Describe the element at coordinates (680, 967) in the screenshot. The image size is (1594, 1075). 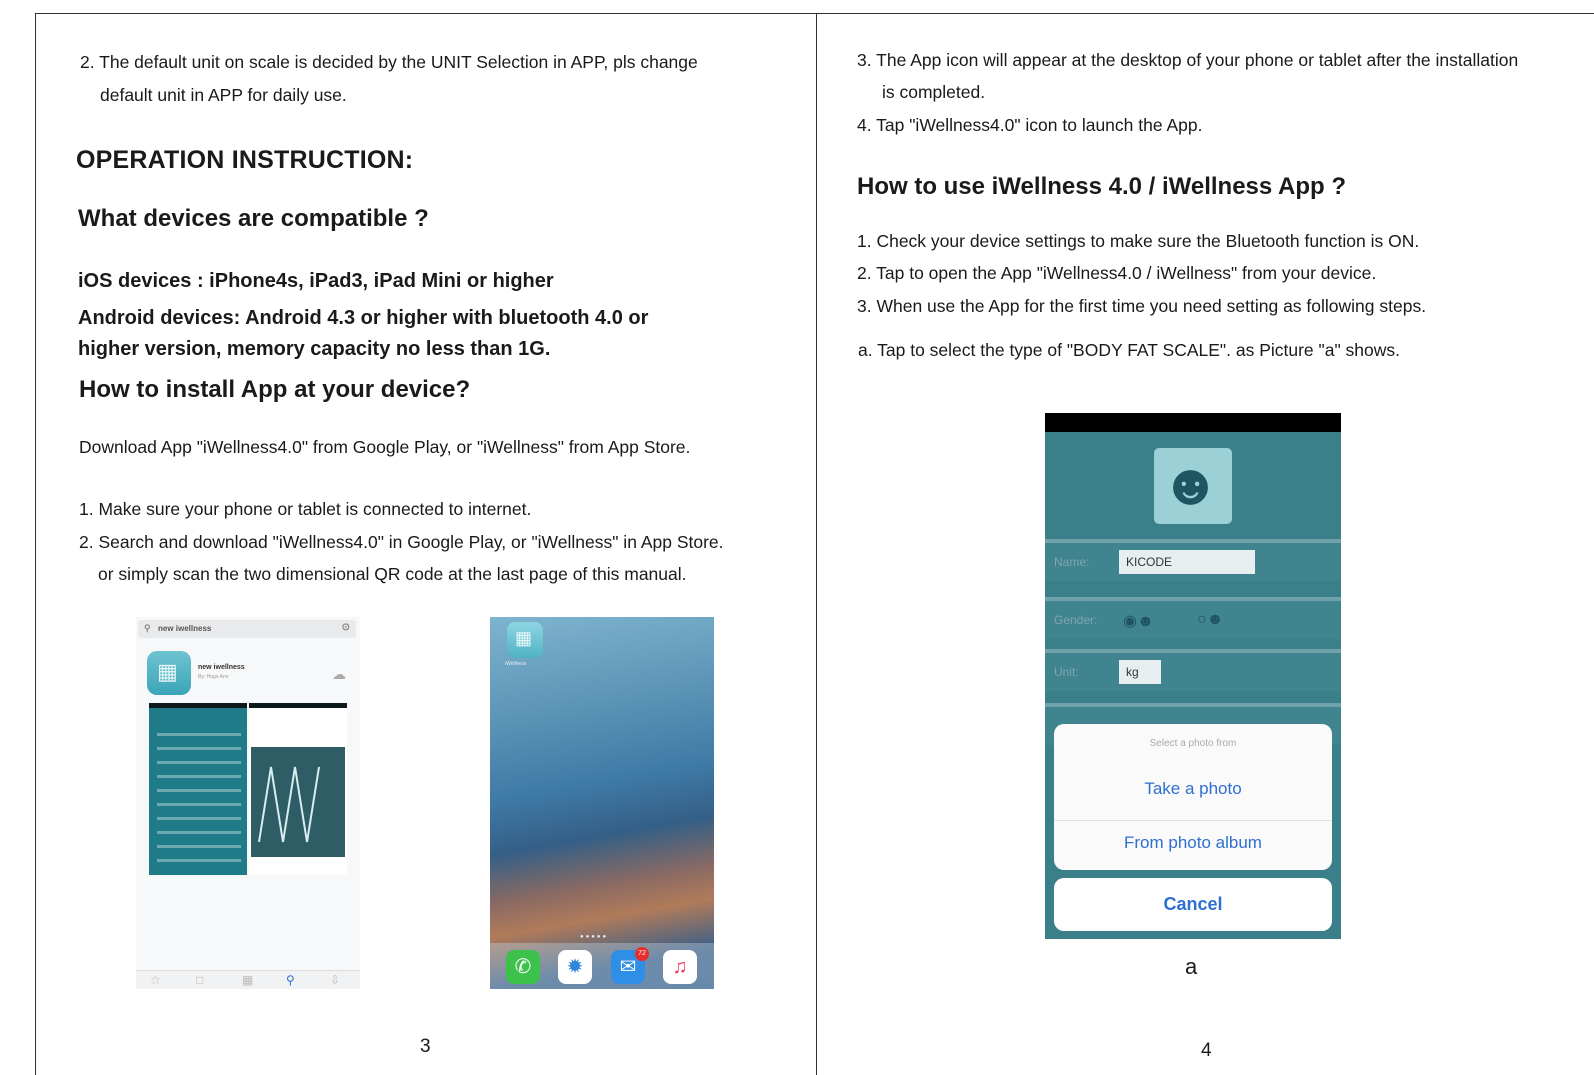
I see `music-icon: ♫` at that location.